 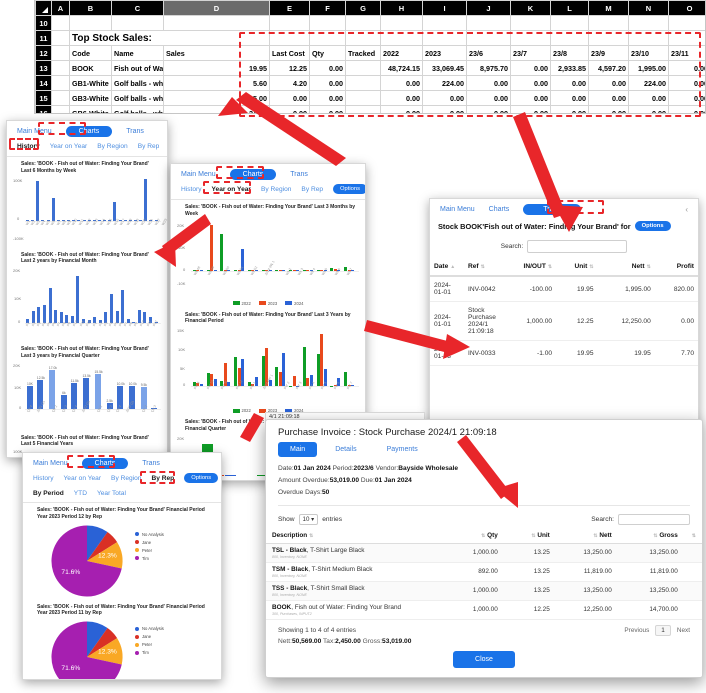 I want to click on rep-sub-nav-row: By Period YTD Year Total, so click(x=122, y=495).